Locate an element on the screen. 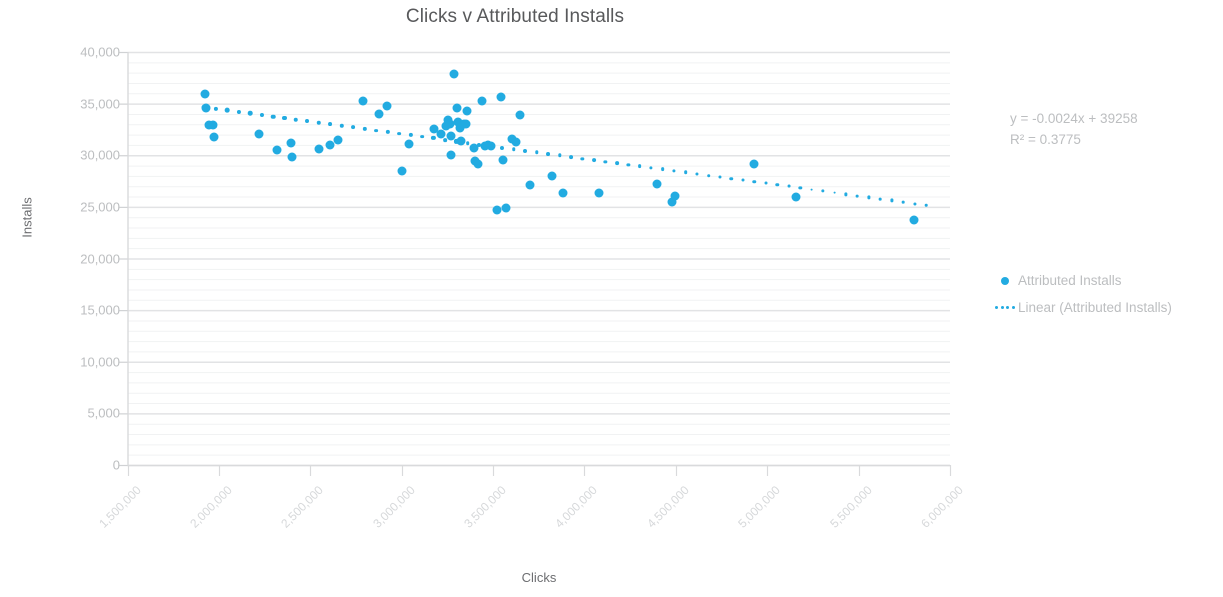 Image resolution: width=1223 pixels, height=597 pixels. y-axis-tick-label: 25,000 is located at coordinates (100, 207).